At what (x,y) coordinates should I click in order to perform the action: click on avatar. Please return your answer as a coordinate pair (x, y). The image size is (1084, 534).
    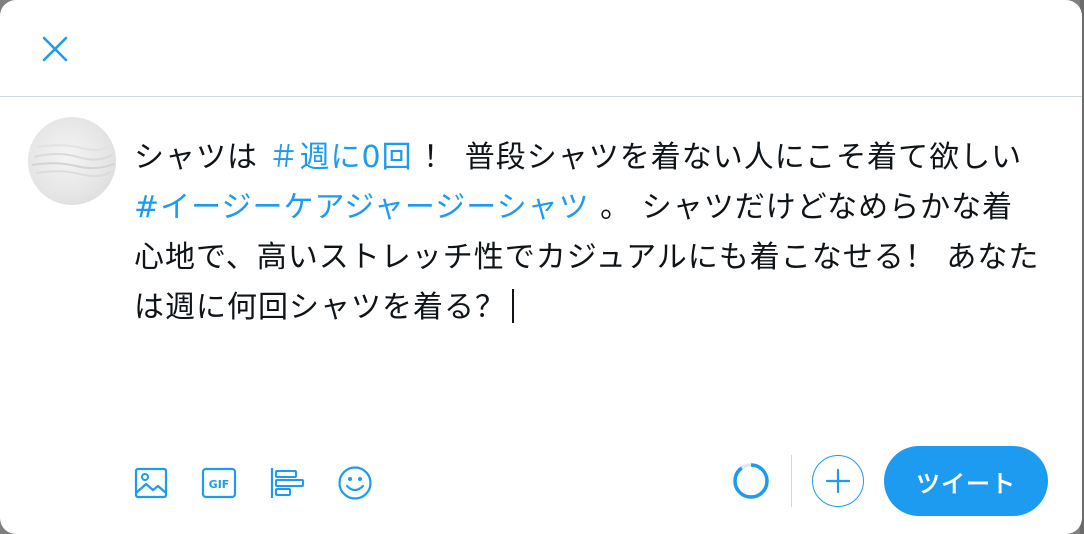
    Looking at the image, I should click on (72, 161).